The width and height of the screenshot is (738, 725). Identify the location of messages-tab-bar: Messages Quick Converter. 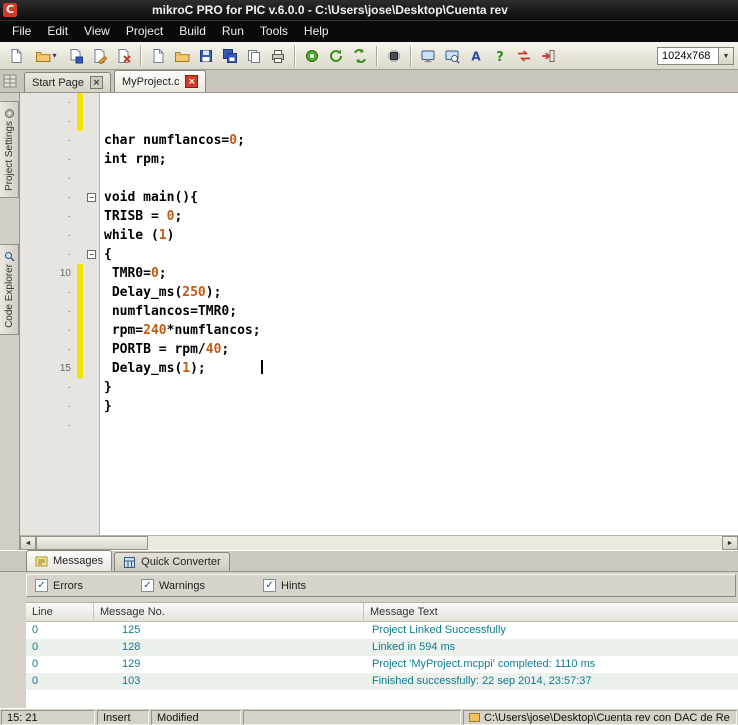
(369, 561).